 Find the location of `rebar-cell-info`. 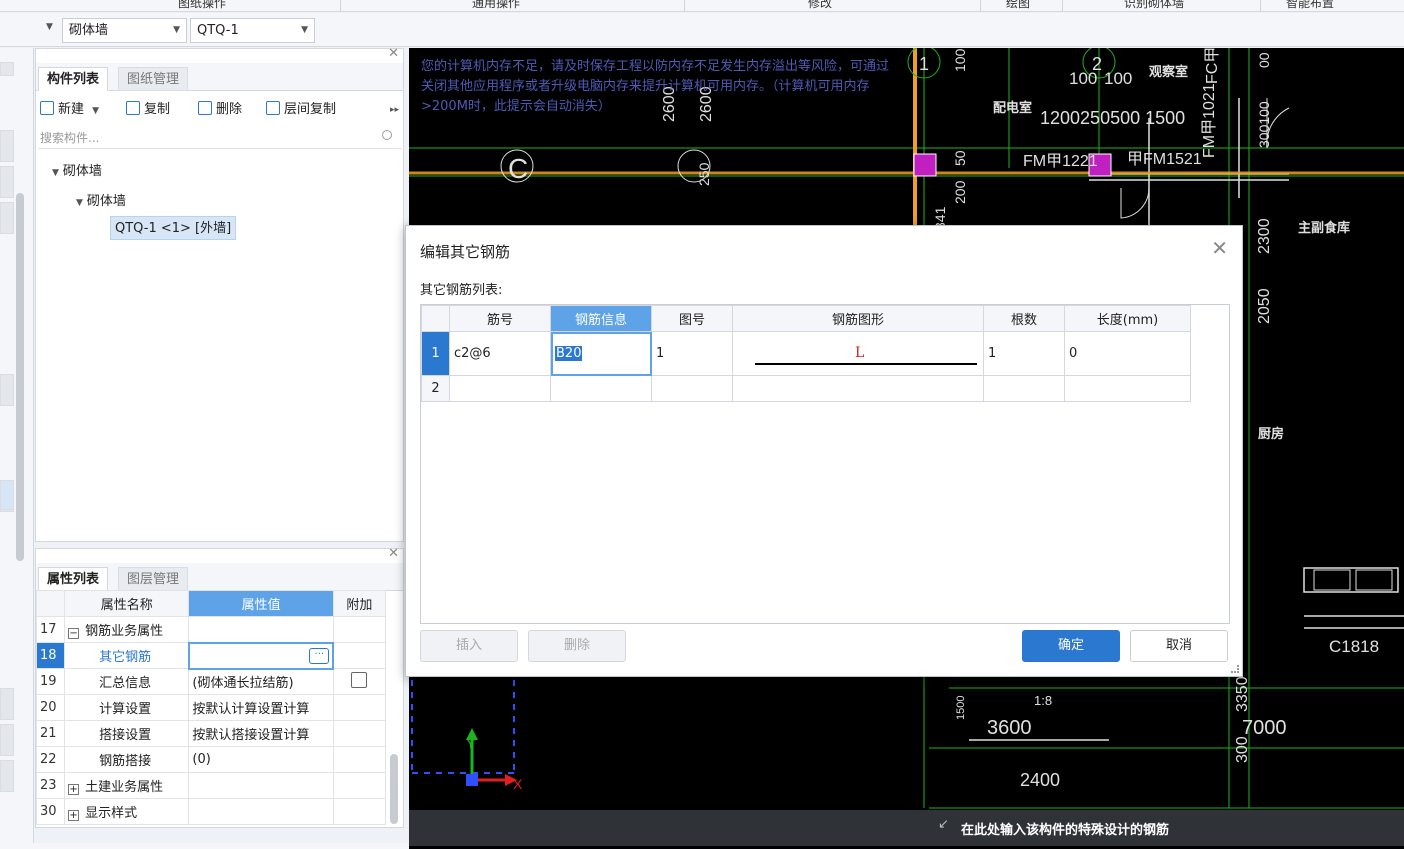

rebar-cell-info is located at coordinates (601, 388).